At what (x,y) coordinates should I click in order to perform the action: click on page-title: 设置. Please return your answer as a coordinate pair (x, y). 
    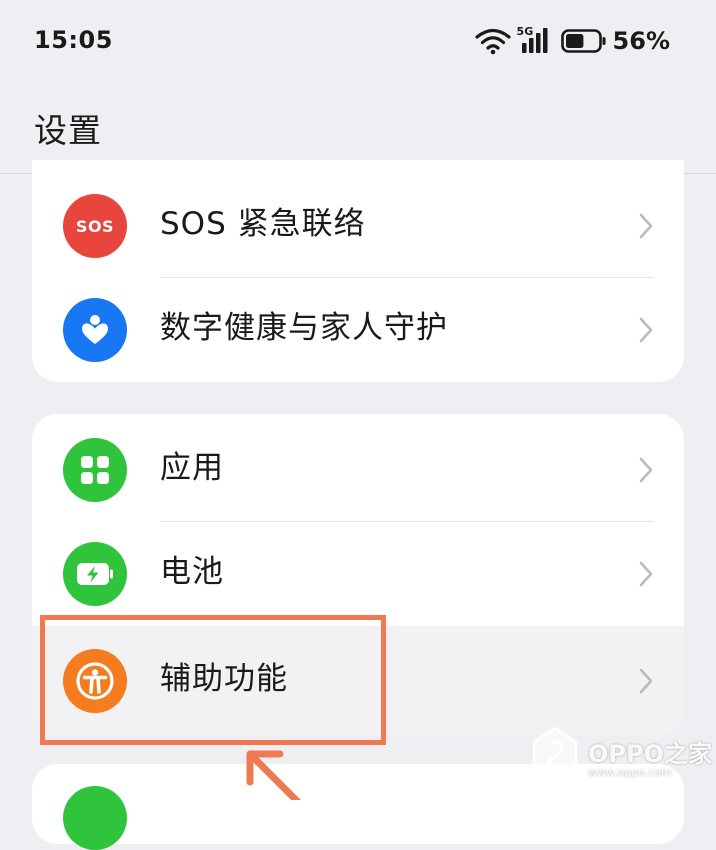
    Looking at the image, I should click on (68, 130).